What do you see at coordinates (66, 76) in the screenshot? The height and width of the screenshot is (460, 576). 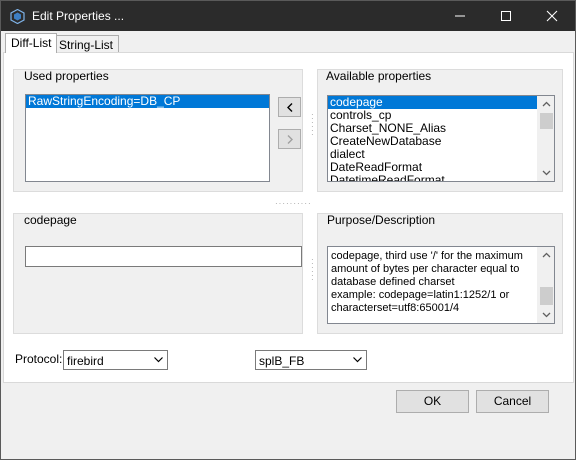 I see `used-properties-label: Used properties` at bounding box center [66, 76].